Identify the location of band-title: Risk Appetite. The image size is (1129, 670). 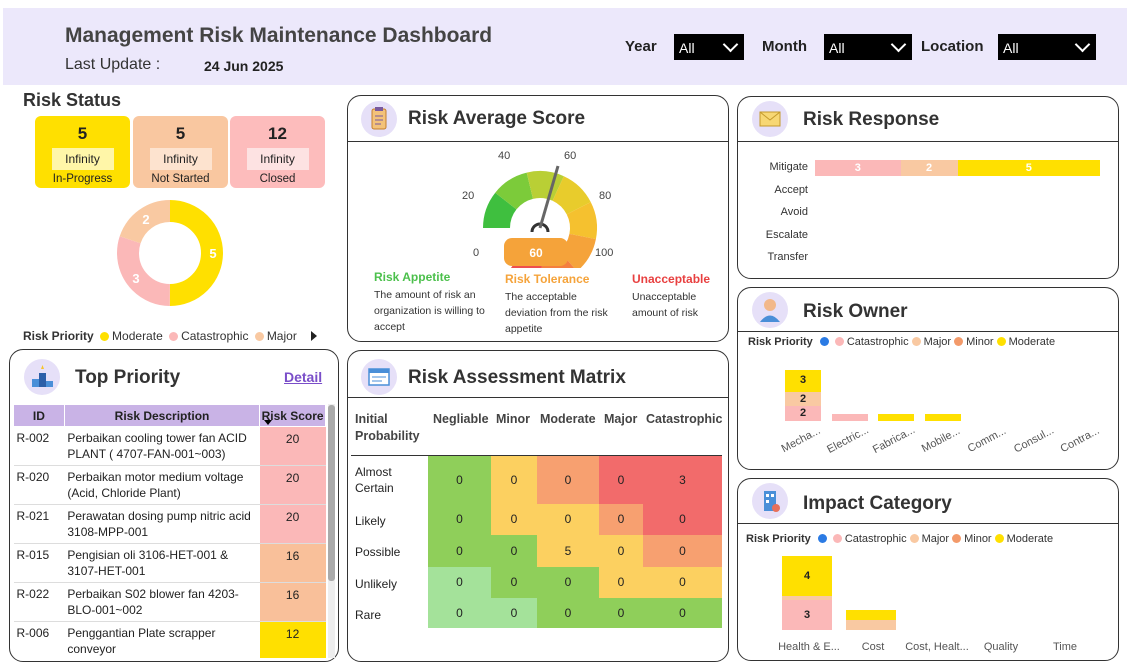
(412, 277).